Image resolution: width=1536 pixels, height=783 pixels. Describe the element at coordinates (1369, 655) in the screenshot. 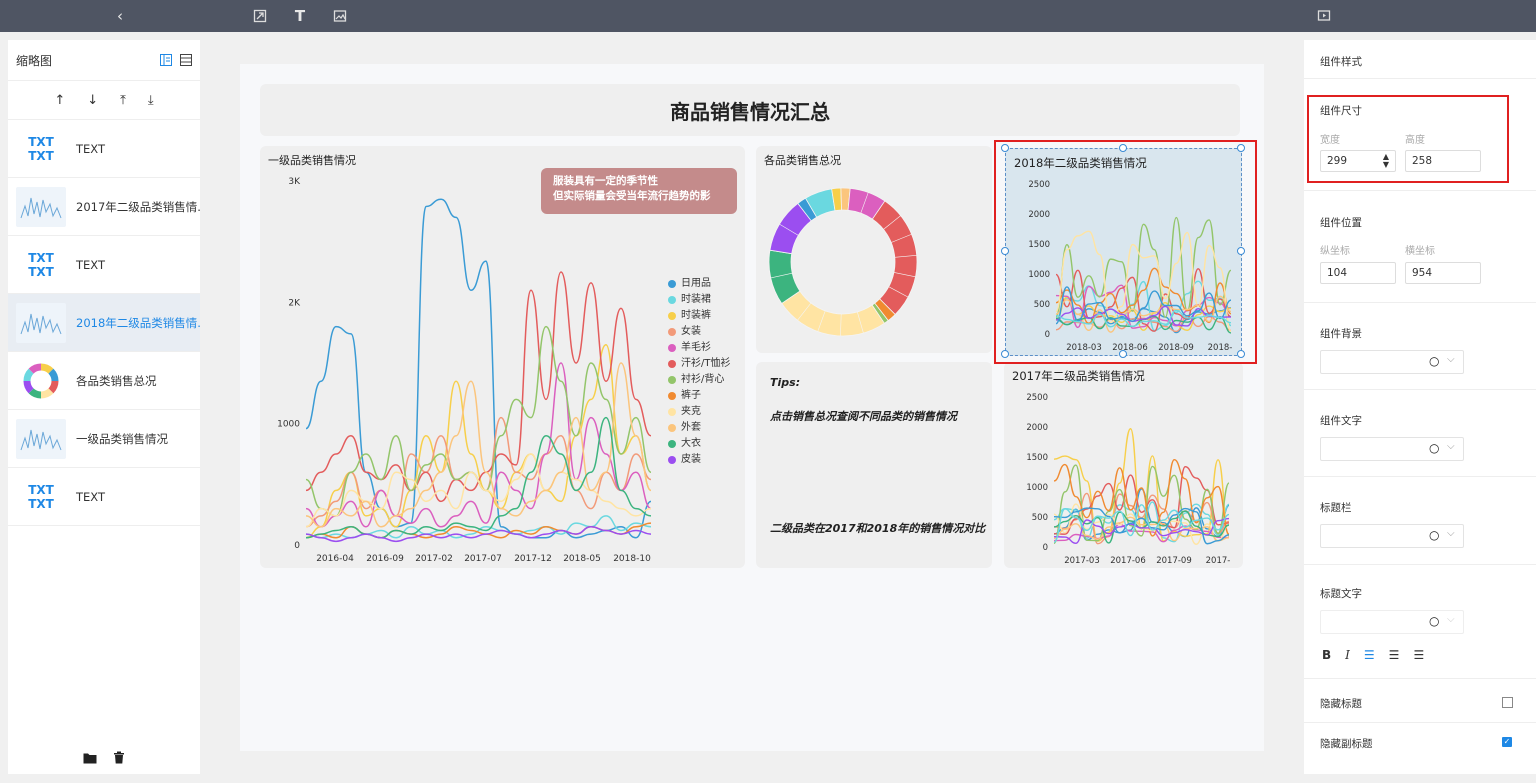

I see `align-left-icon: ☰` at that location.